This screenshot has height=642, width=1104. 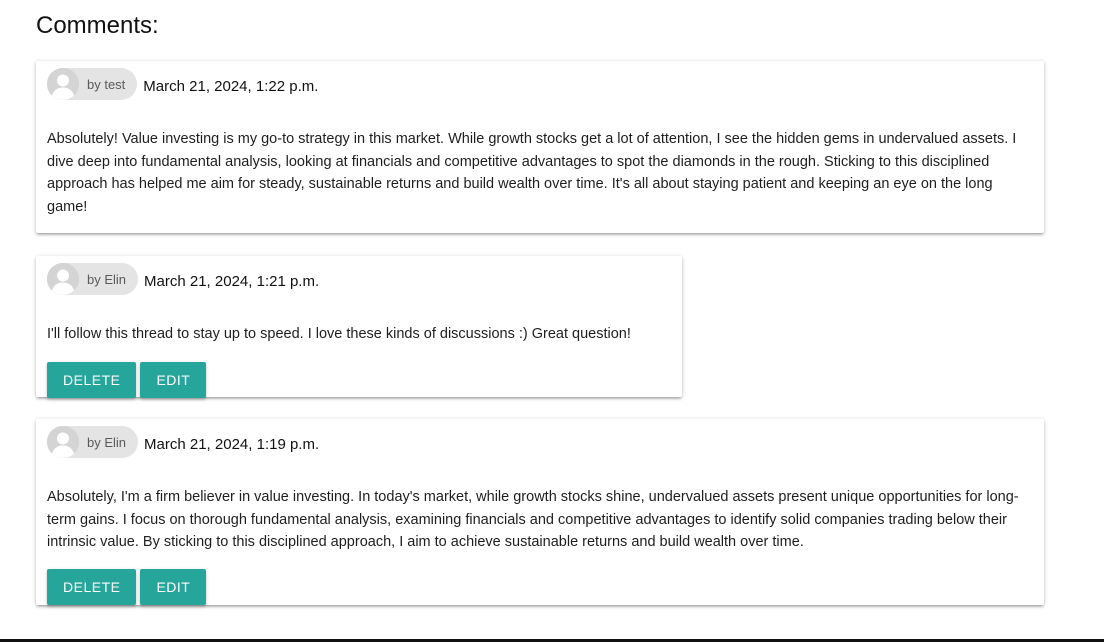 What do you see at coordinates (106, 84) in the screenshot?
I see `author-name: by test` at bounding box center [106, 84].